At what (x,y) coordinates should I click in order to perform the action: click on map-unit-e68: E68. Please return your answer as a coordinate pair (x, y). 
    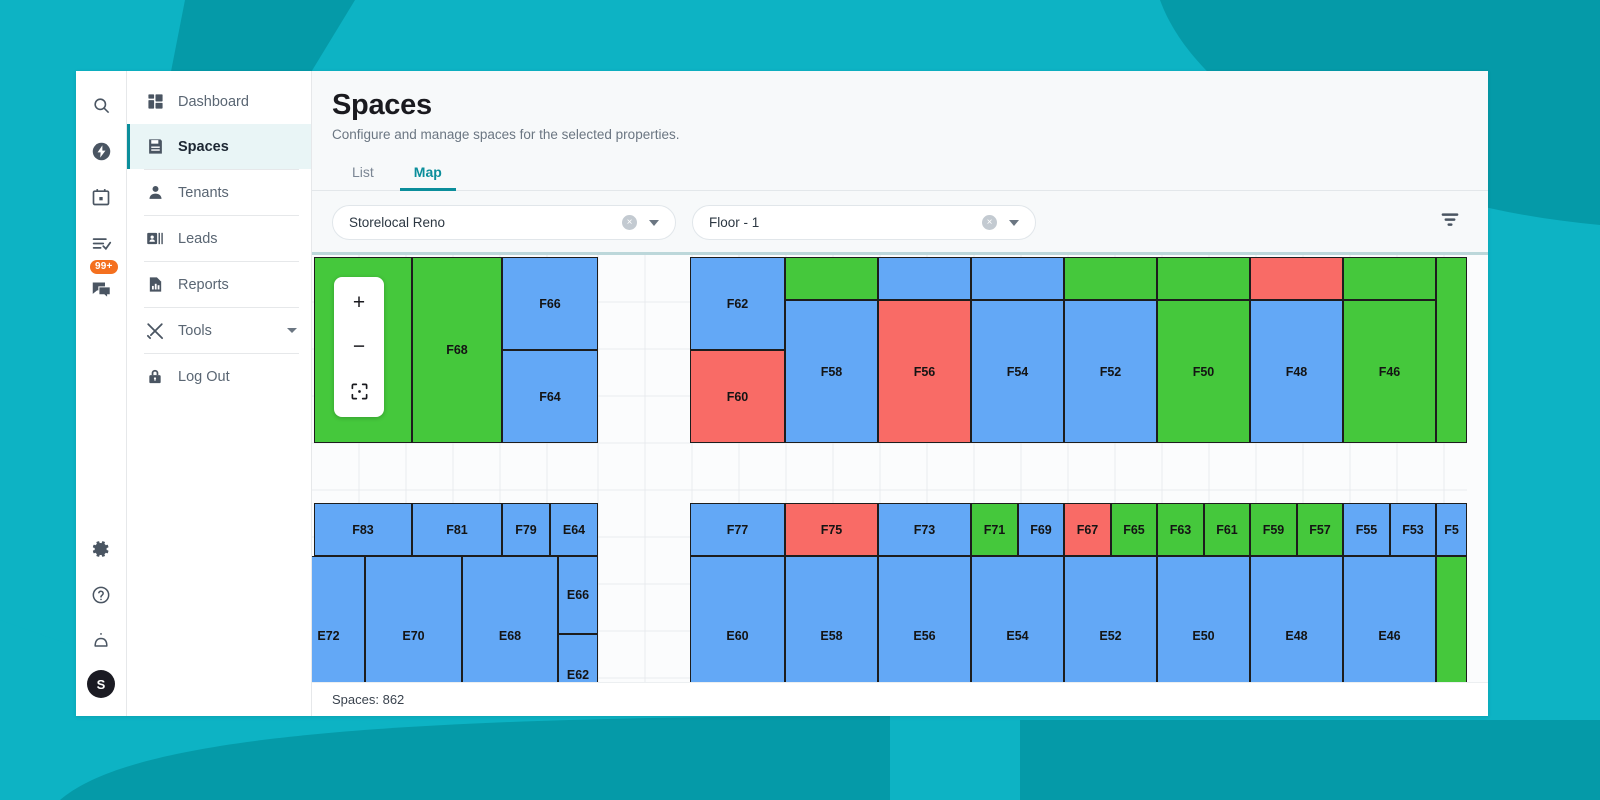
    Looking at the image, I should click on (510, 619).